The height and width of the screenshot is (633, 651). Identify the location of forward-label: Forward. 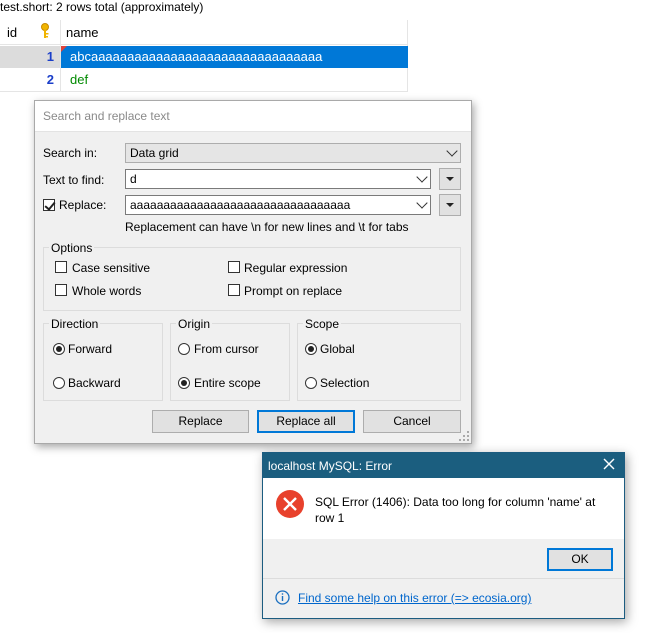
(90, 349).